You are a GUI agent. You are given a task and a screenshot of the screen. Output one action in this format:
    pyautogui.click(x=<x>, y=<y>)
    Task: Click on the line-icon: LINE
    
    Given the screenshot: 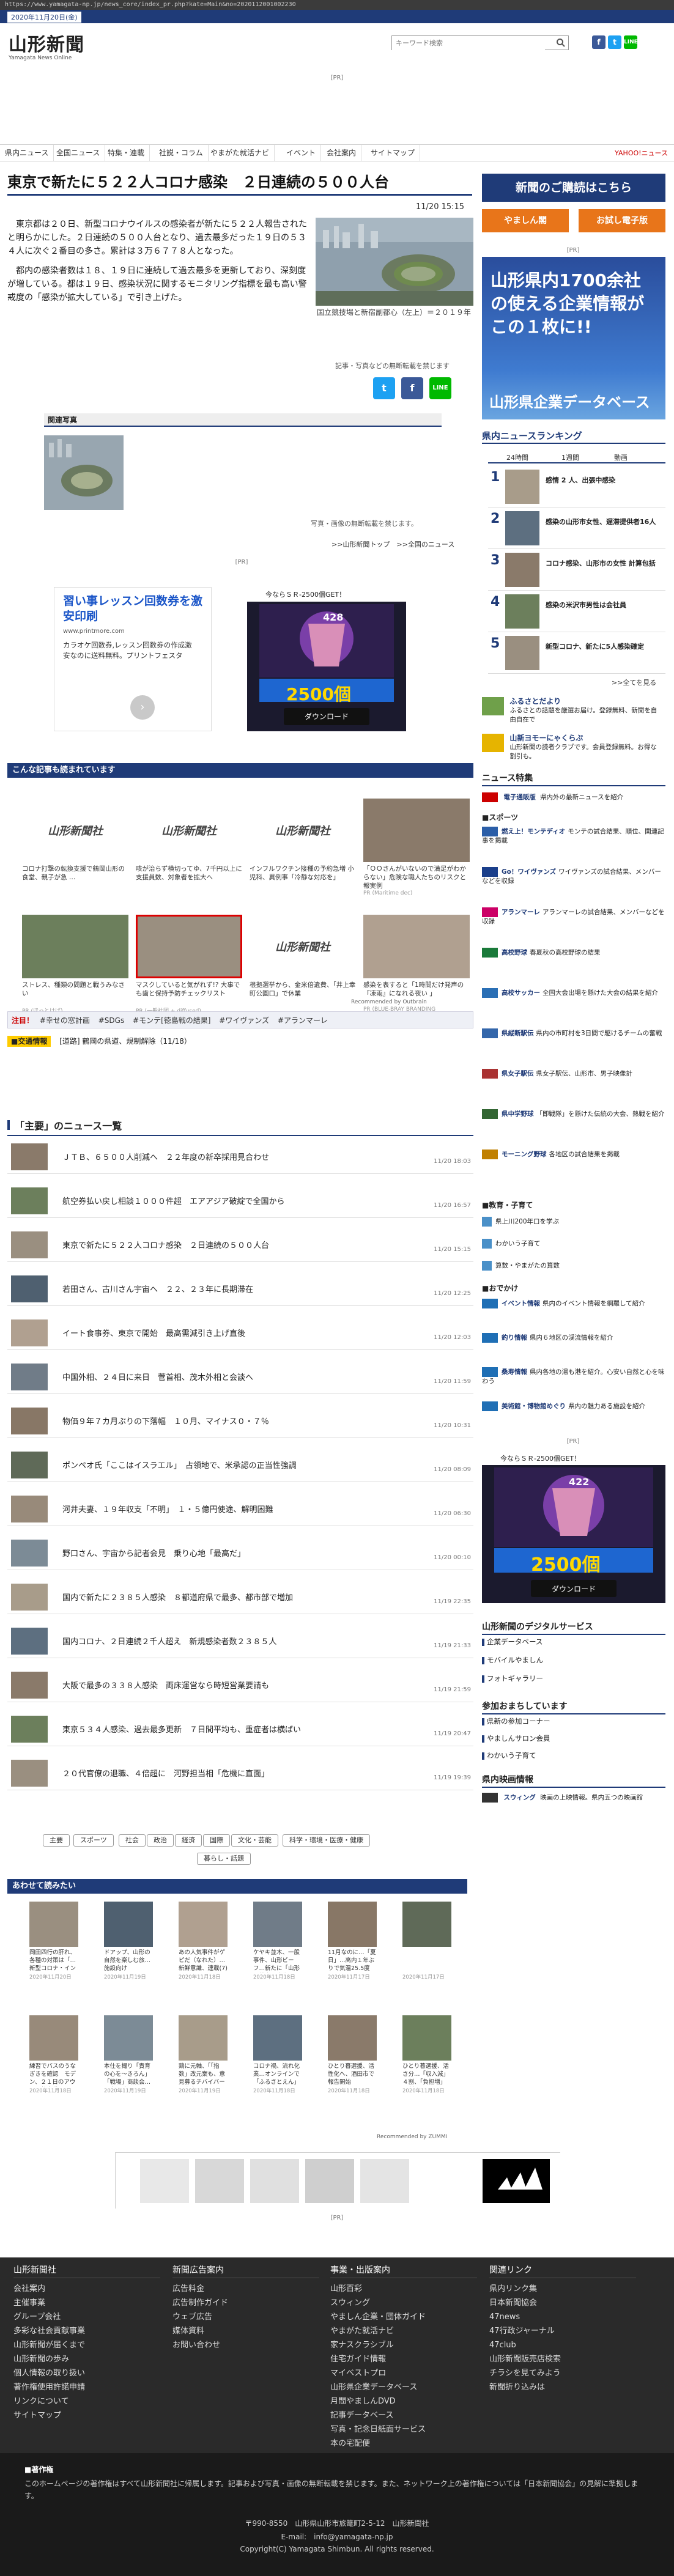 What is the action you would take?
    pyautogui.click(x=631, y=42)
    